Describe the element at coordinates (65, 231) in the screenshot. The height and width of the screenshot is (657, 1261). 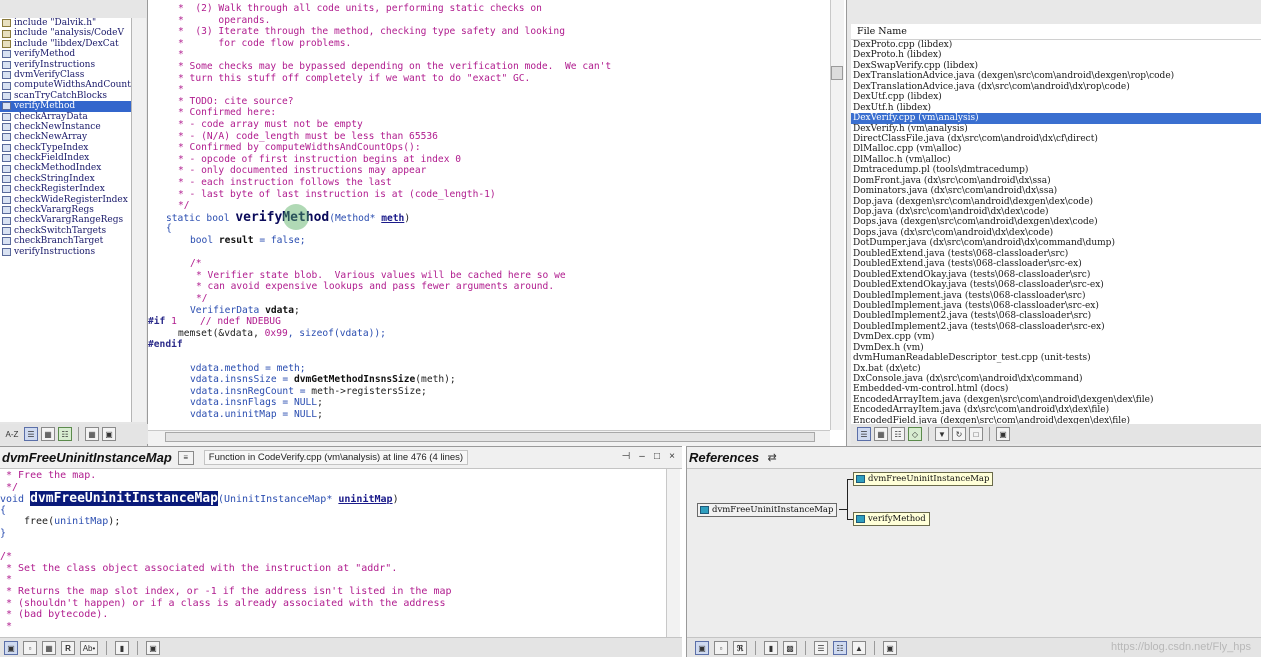
I see `symbol-item: checkSwitchTargets` at that location.